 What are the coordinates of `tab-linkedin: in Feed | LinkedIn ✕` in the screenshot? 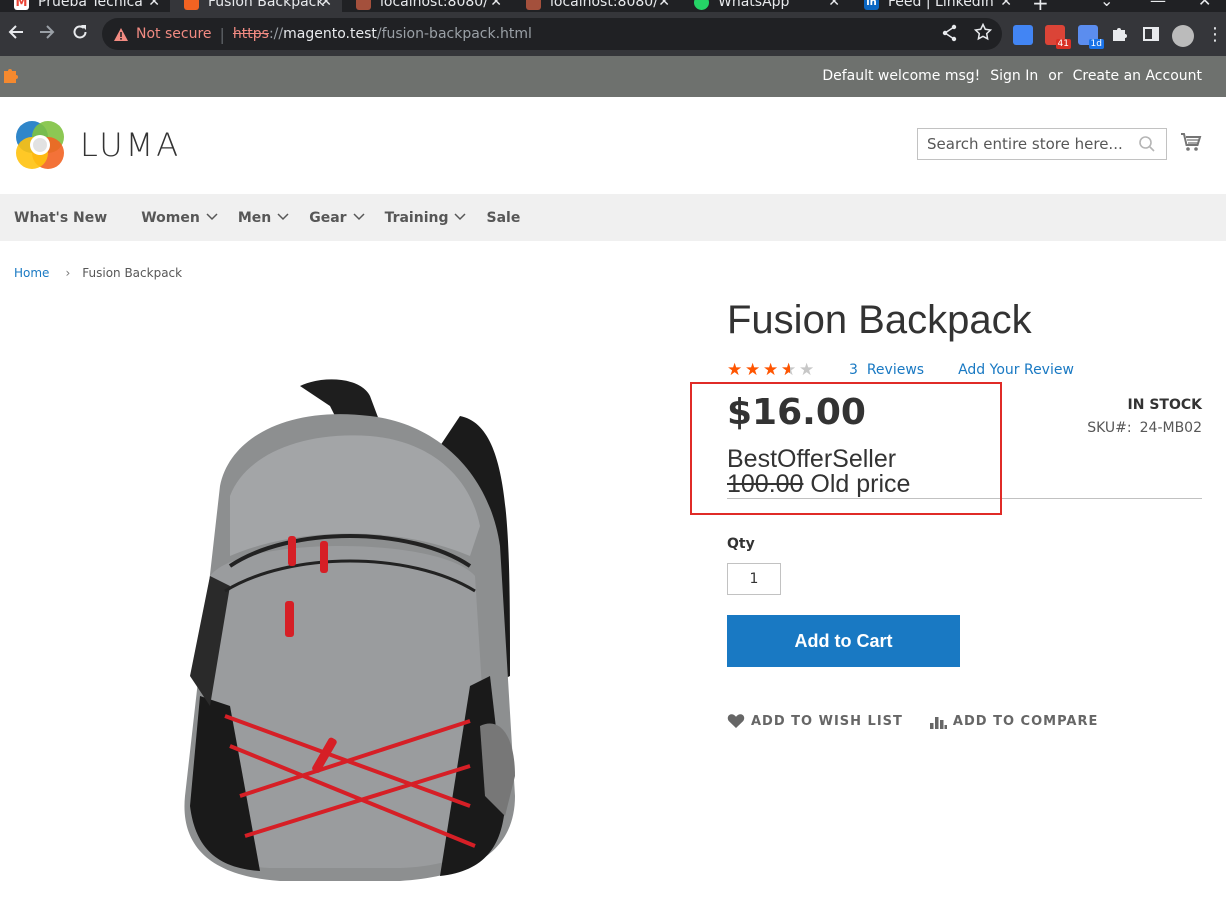 It's located at (936, 6).